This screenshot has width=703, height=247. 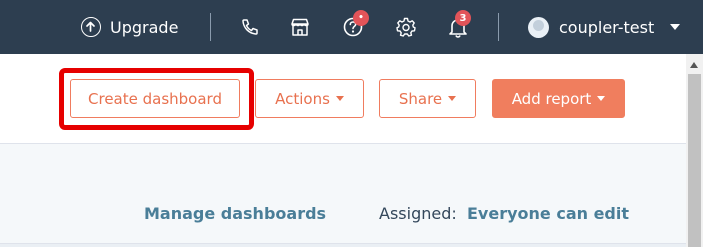 I want to click on add-report-dropdown-button: Add report, so click(x=558, y=98).